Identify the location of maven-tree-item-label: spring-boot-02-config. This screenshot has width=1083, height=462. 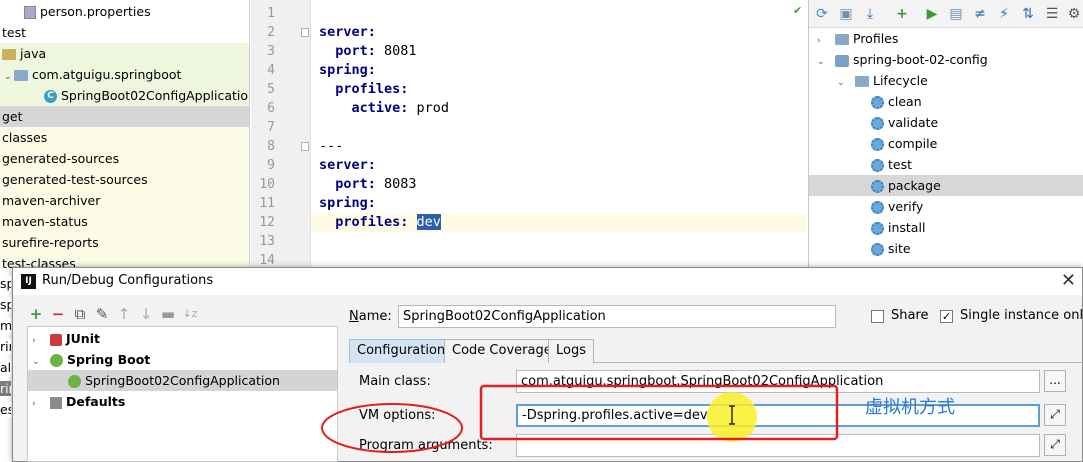
(920, 59).